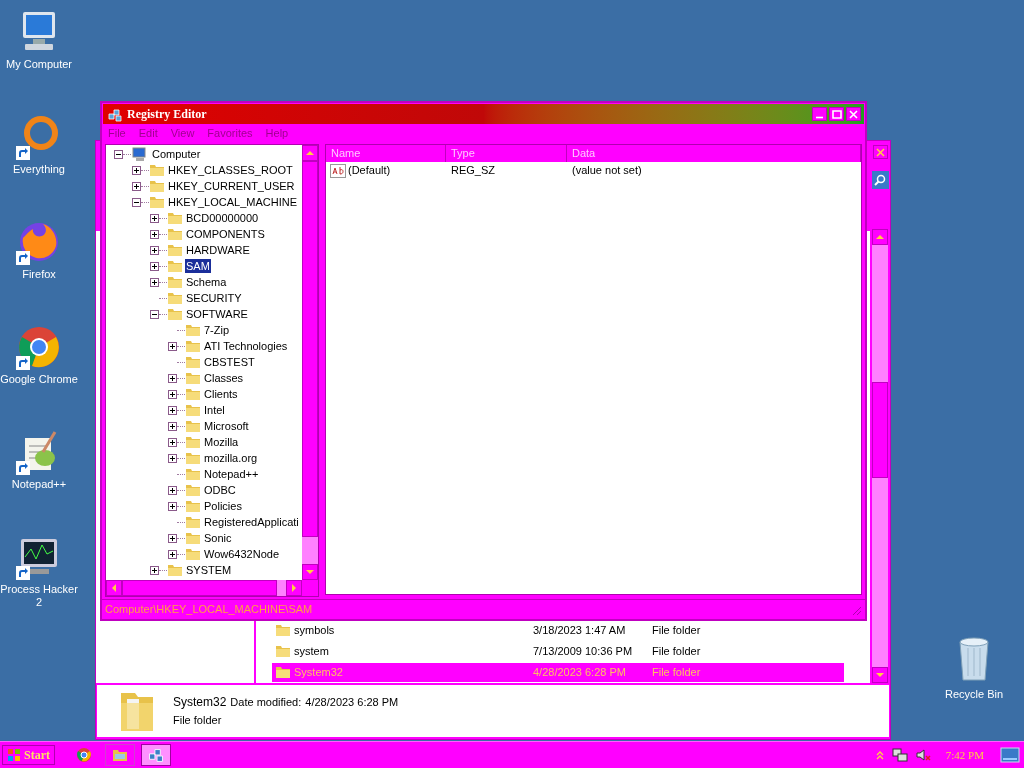  I want to click on desktop-icon-label: Firefox, so click(39, 274).